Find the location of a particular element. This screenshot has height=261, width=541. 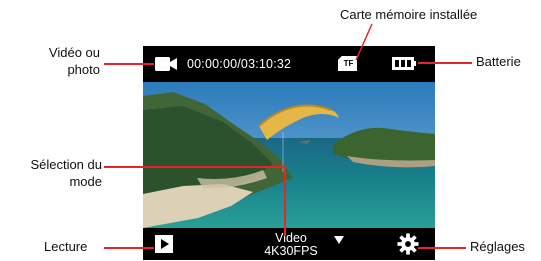

callout-mode-selection-line2: mode is located at coordinates (85, 181).